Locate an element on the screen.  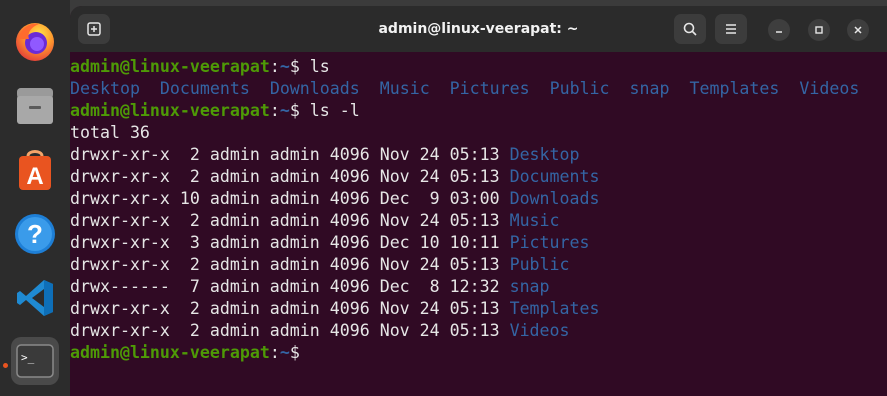
app-center-launcher: A is located at coordinates (35, 170).